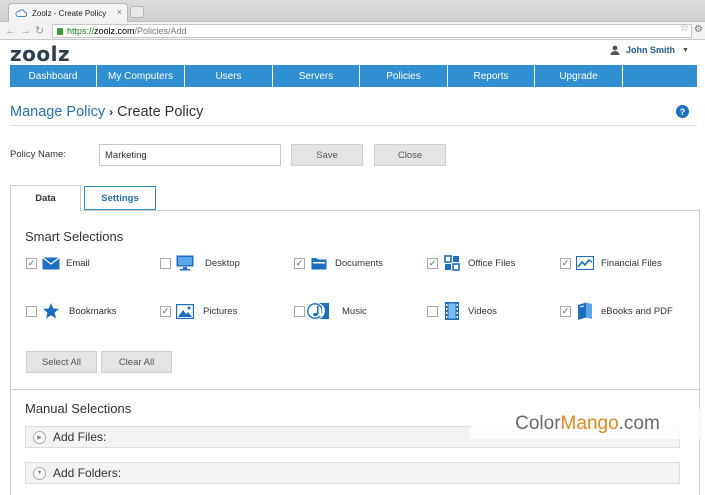  I want to click on browser-tab: Zoolz - Create Policy ×, so click(68, 12).